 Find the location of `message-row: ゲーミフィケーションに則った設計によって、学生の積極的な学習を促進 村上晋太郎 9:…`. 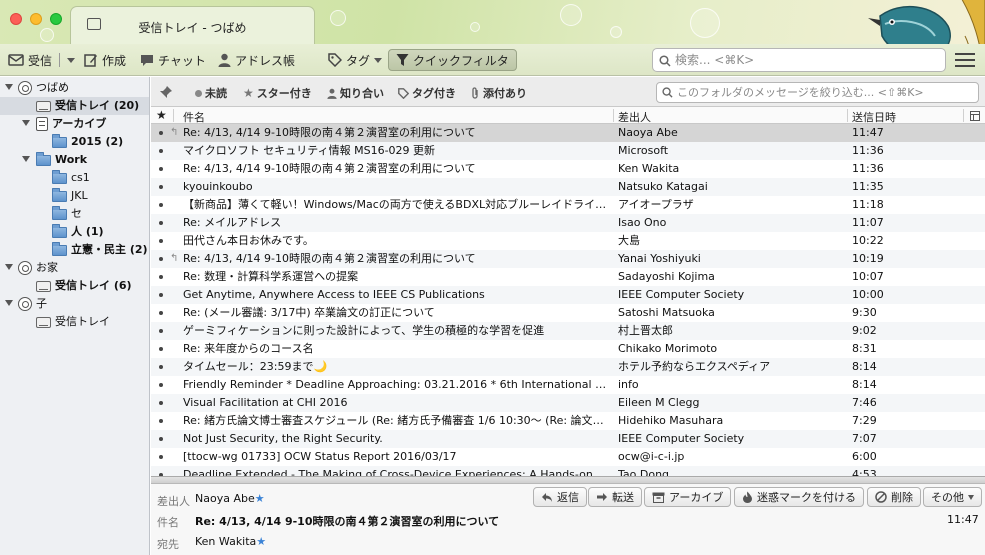

message-row: ゲーミフィケーションに則った設計によって、学生の積極的な学習を促進 村上晋太郎 9:… is located at coordinates (568, 331).